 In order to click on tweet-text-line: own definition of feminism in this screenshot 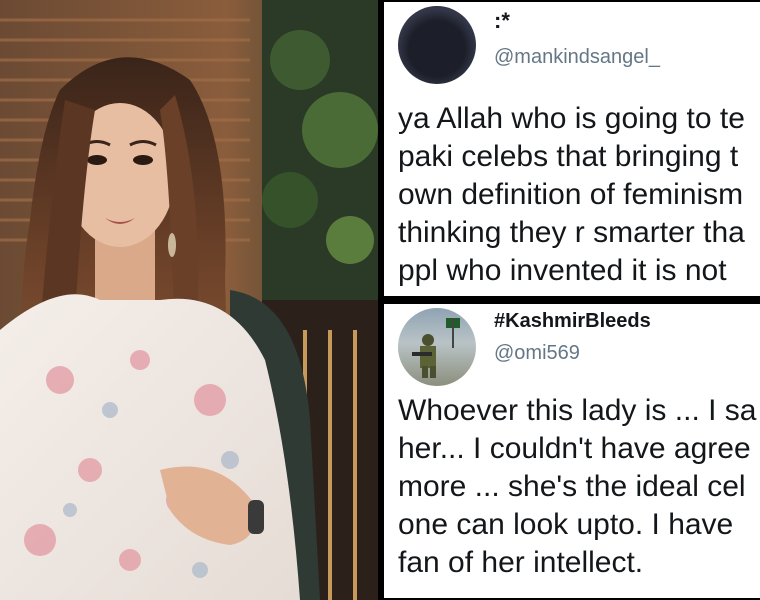, I will do `click(571, 194)`.